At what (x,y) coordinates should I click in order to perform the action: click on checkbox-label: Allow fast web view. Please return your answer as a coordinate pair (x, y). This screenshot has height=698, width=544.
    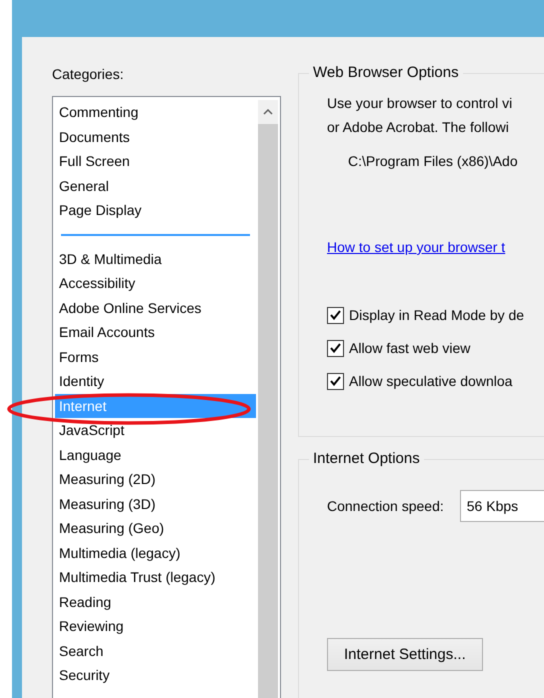
    Looking at the image, I should click on (409, 348).